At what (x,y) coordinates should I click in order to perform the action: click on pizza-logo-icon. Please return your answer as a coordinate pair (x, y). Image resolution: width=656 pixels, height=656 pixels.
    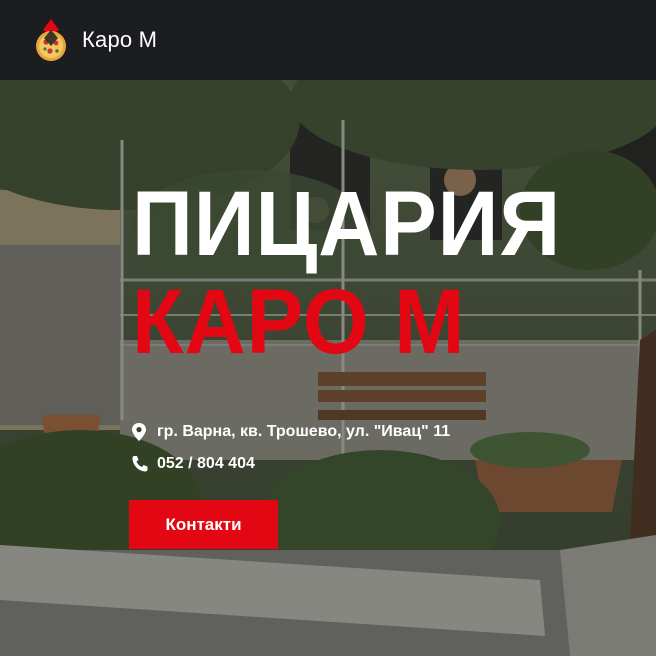
    Looking at the image, I should click on (51, 40).